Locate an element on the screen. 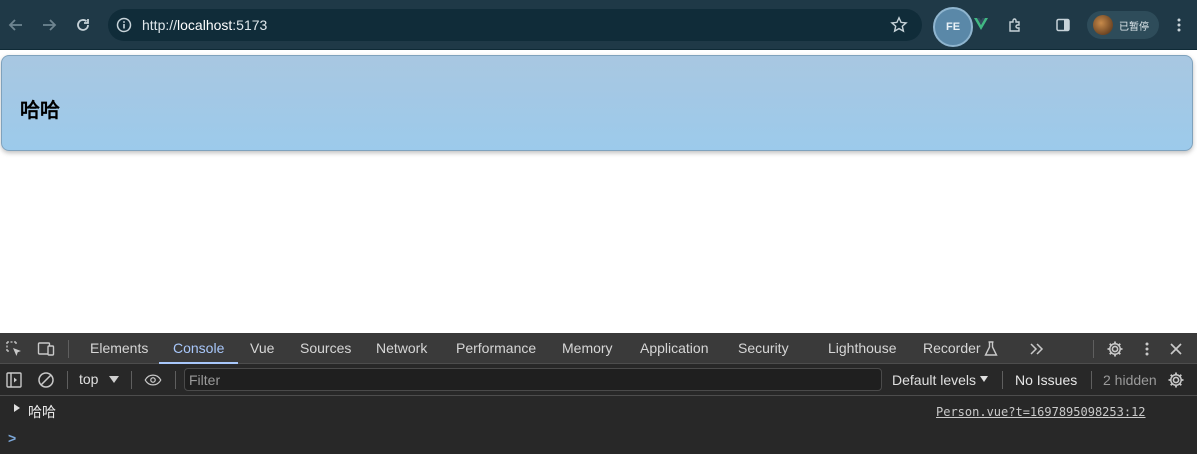 This screenshot has width=1197, height=454. tab-application: Application is located at coordinates (674, 348).